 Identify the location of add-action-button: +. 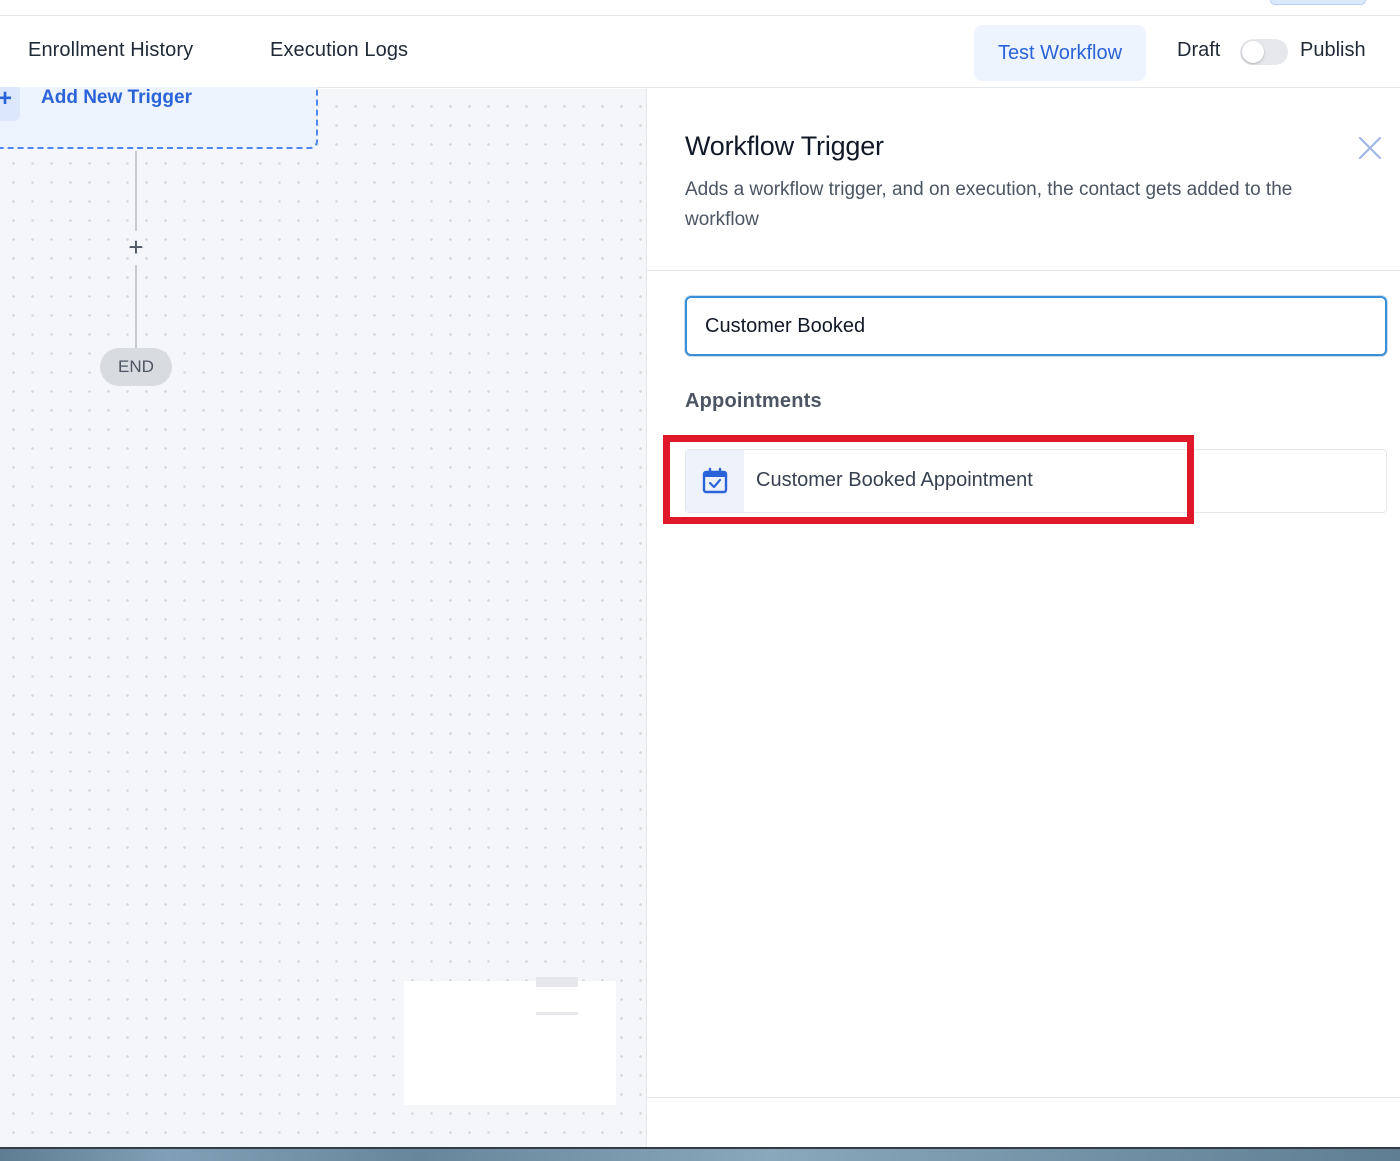
(136, 247).